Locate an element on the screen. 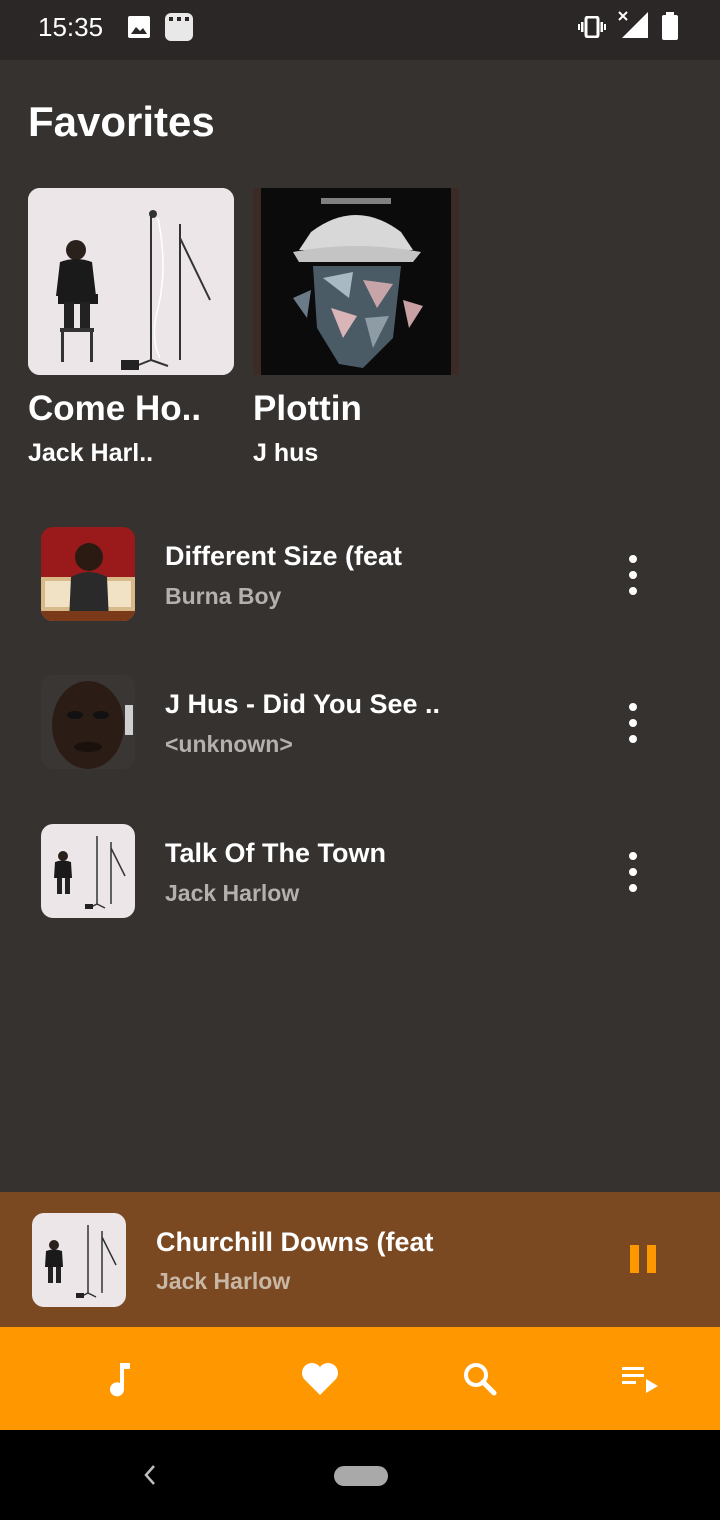 Image resolution: width=720 pixels, height=1520 pixels. track-row: J Hus - Did You See .. <unknown> is located at coordinates (360, 725).